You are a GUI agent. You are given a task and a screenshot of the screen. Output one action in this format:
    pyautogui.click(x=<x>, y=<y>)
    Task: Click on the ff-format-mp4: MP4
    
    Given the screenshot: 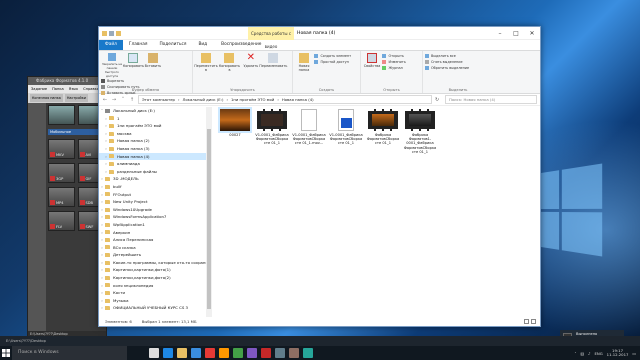 What is the action you would take?
    pyautogui.click(x=61, y=197)
    